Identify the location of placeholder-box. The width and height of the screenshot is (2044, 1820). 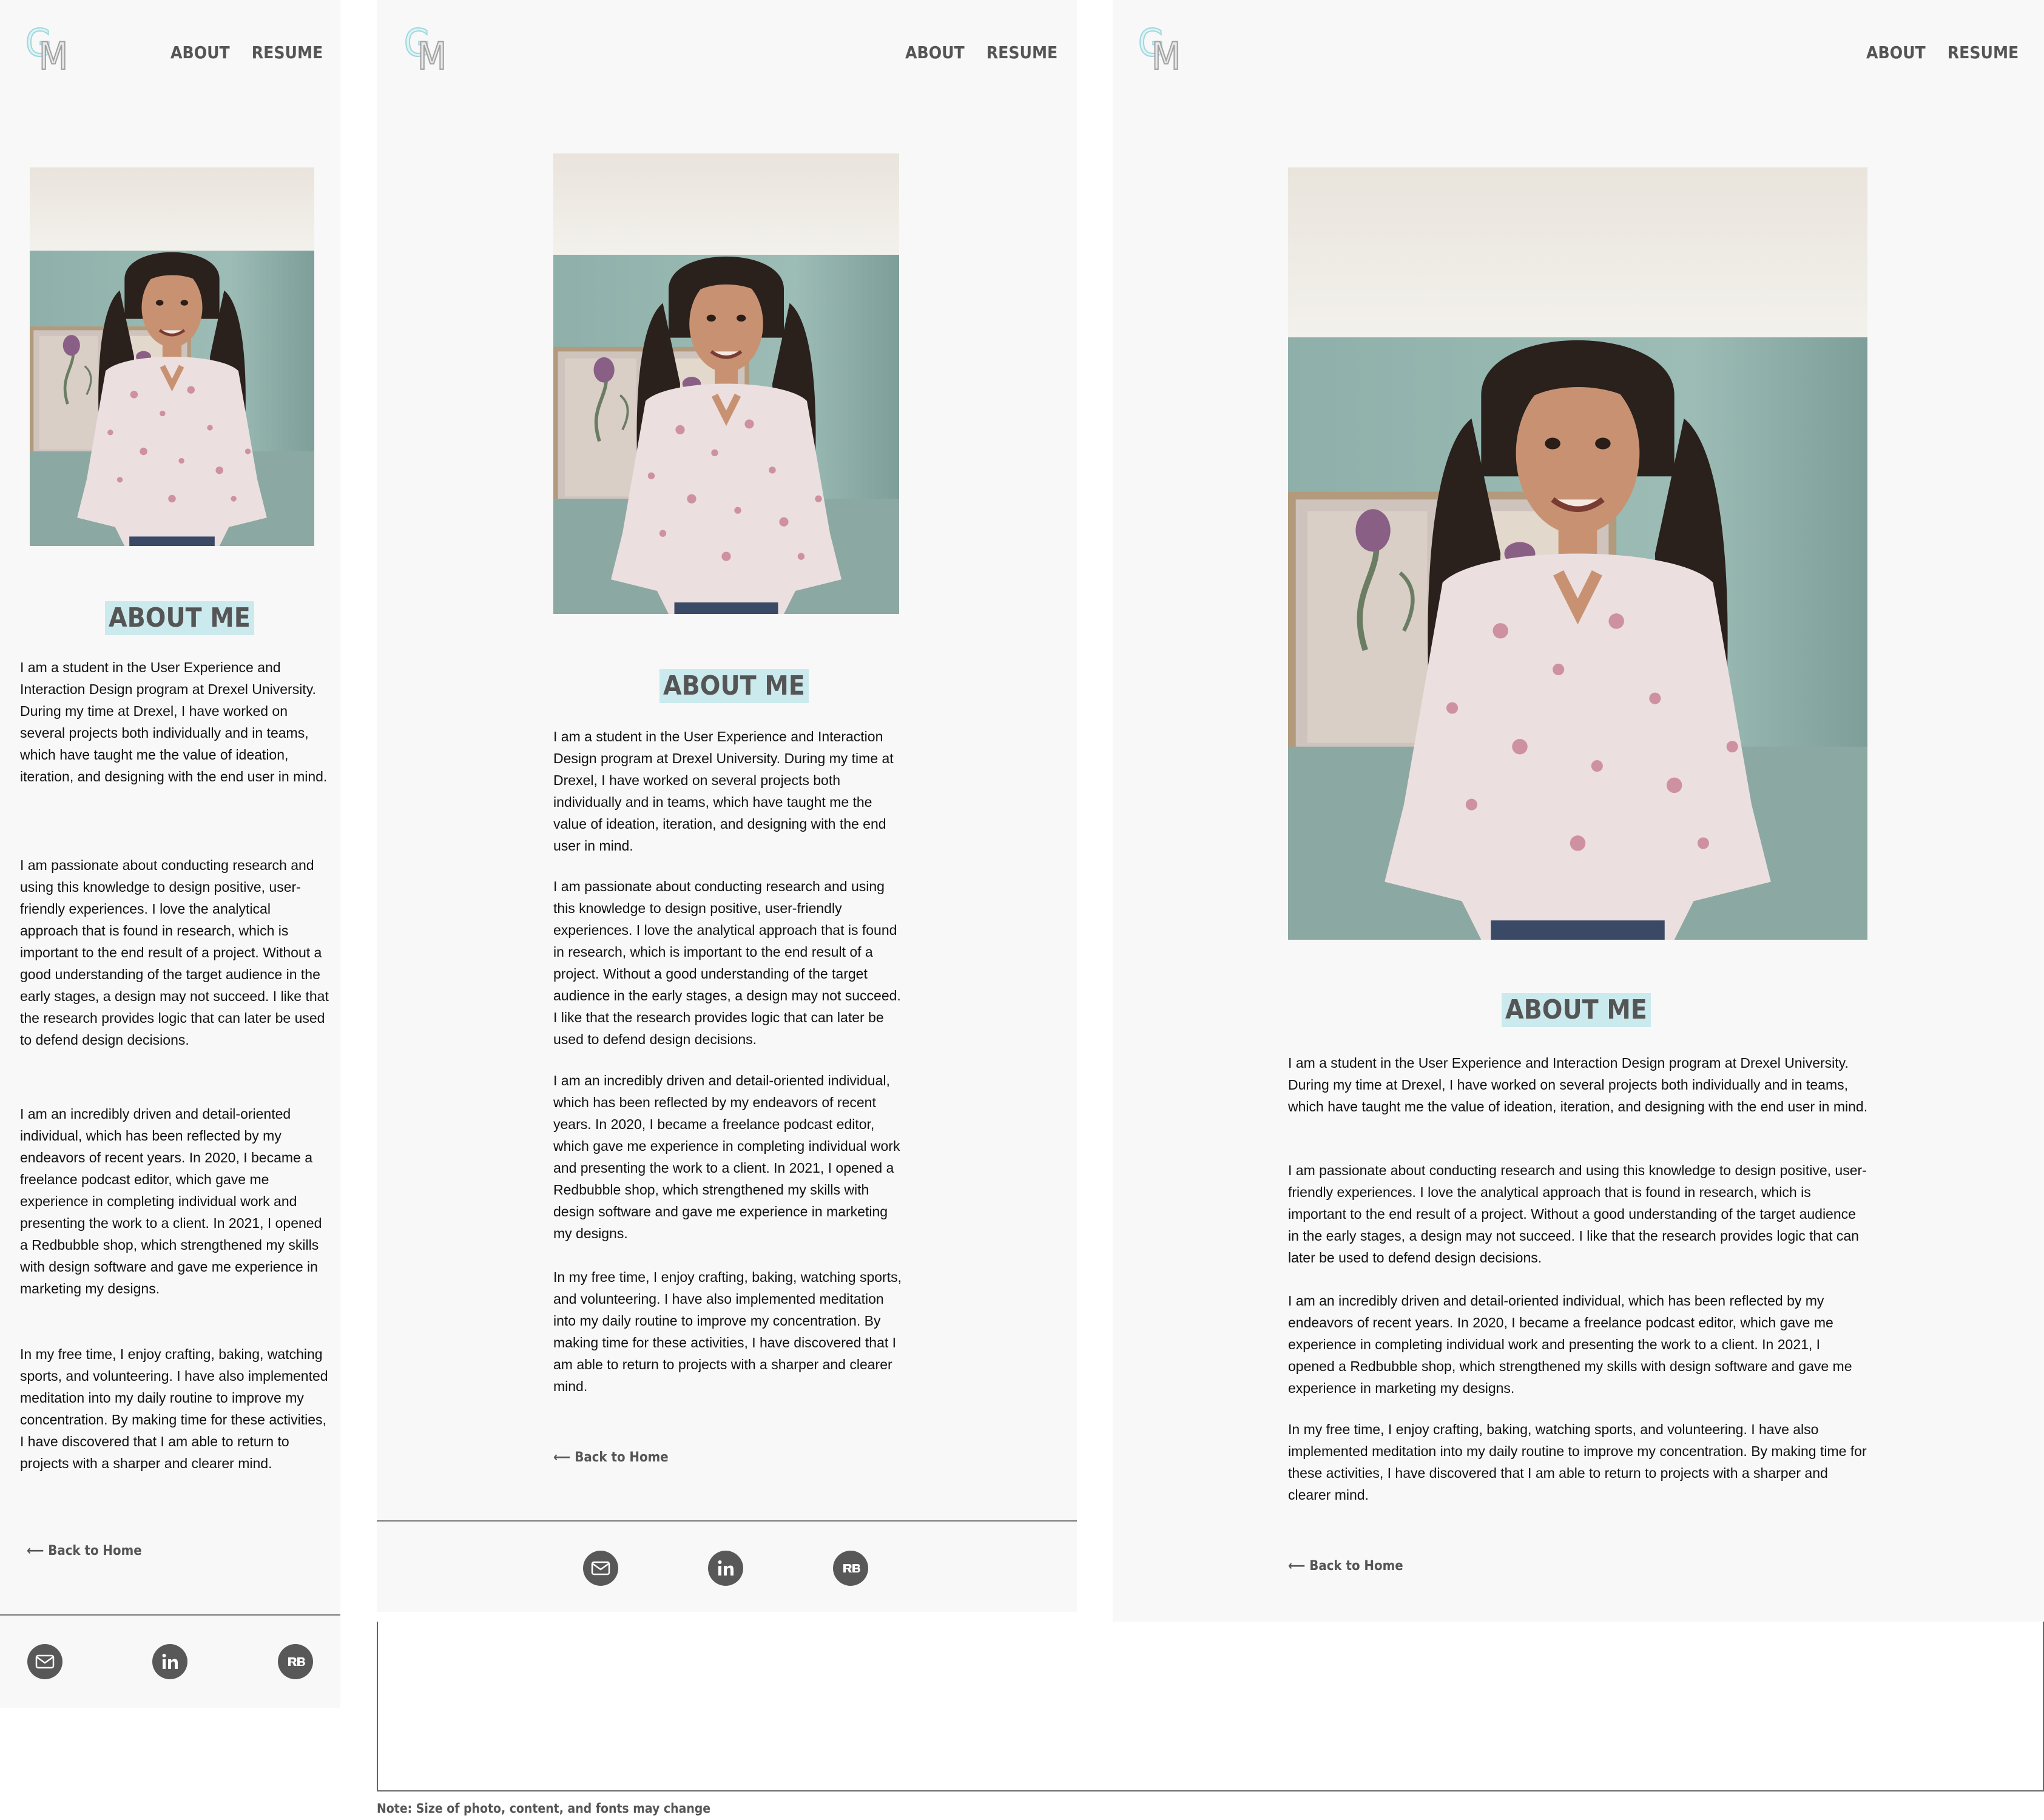
(1210, 1706).